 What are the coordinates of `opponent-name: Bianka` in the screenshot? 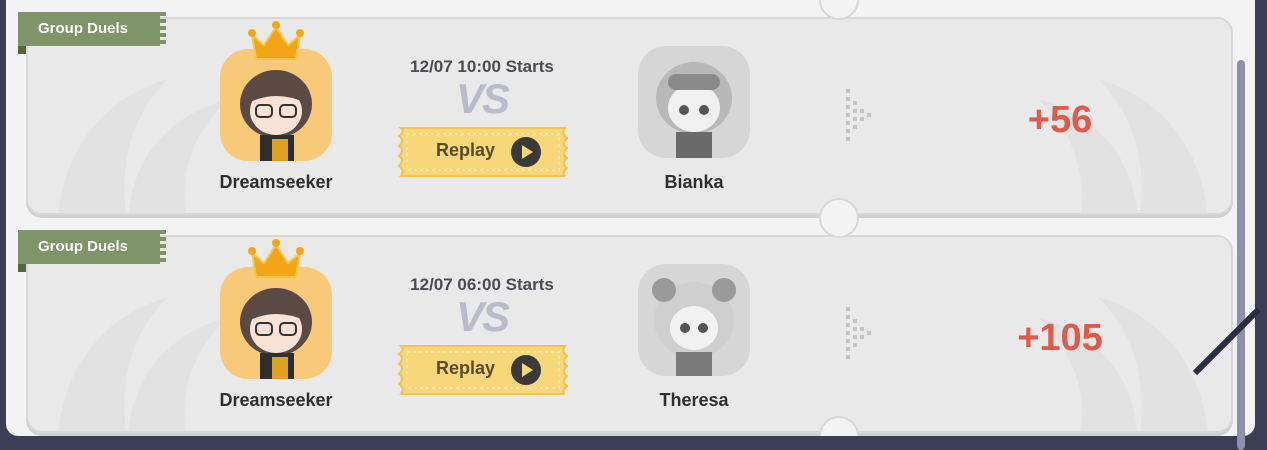 It's located at (694, 182).